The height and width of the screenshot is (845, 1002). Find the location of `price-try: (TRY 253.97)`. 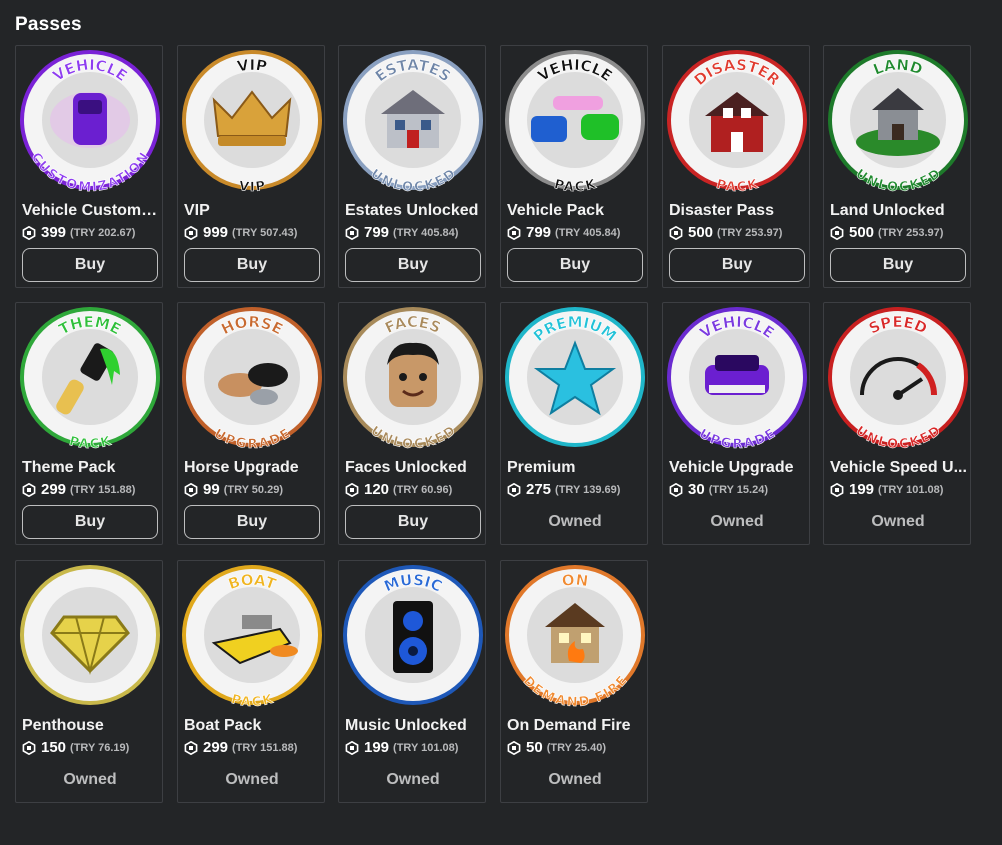

price-try: (TRY 253.97) is located at coordinates (750, 232).